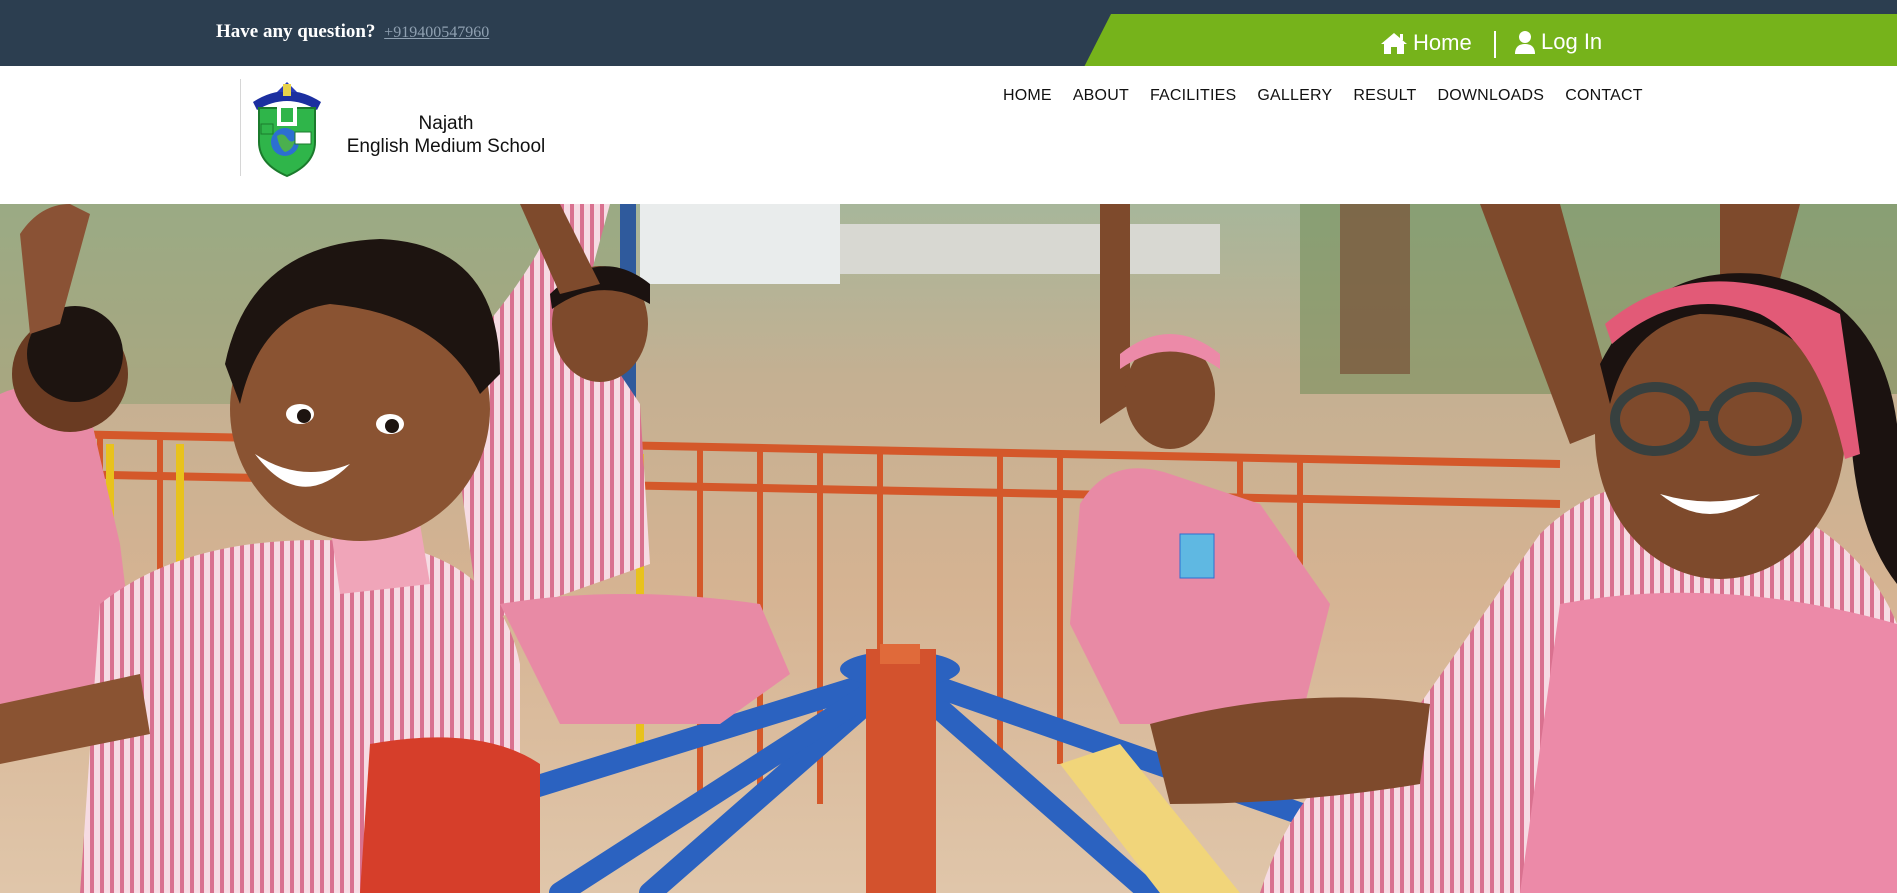  I want to click on nav-home: HOME, so click(1027, 96).